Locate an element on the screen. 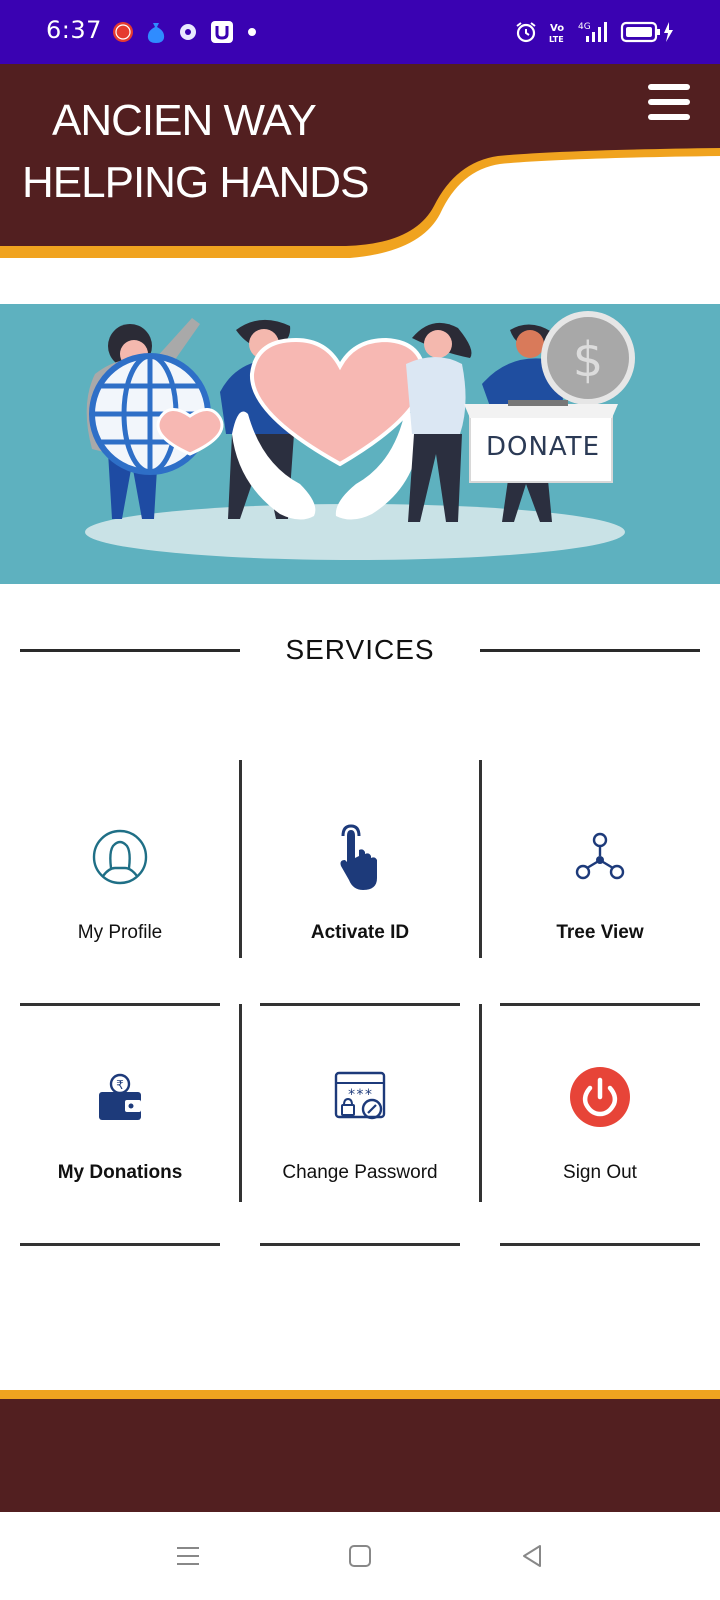 The width and height of the screenshot is (720, 1600). password-lock-icon: *** is located at coordinates (360, 1099).